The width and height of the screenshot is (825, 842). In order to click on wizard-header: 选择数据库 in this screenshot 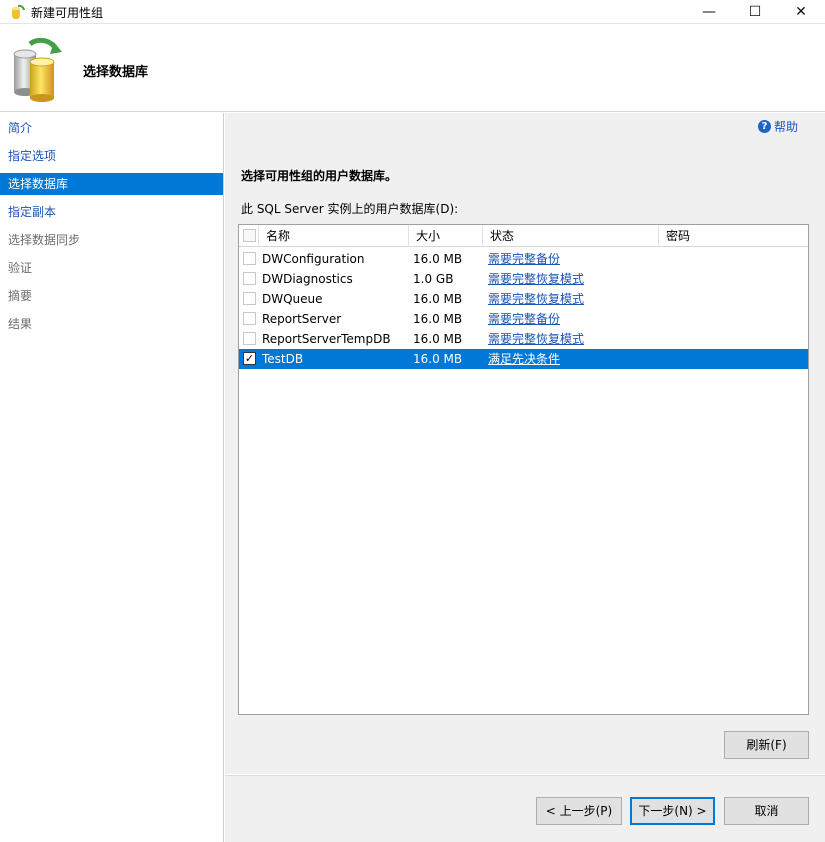, I will do `click(412, 68)`.